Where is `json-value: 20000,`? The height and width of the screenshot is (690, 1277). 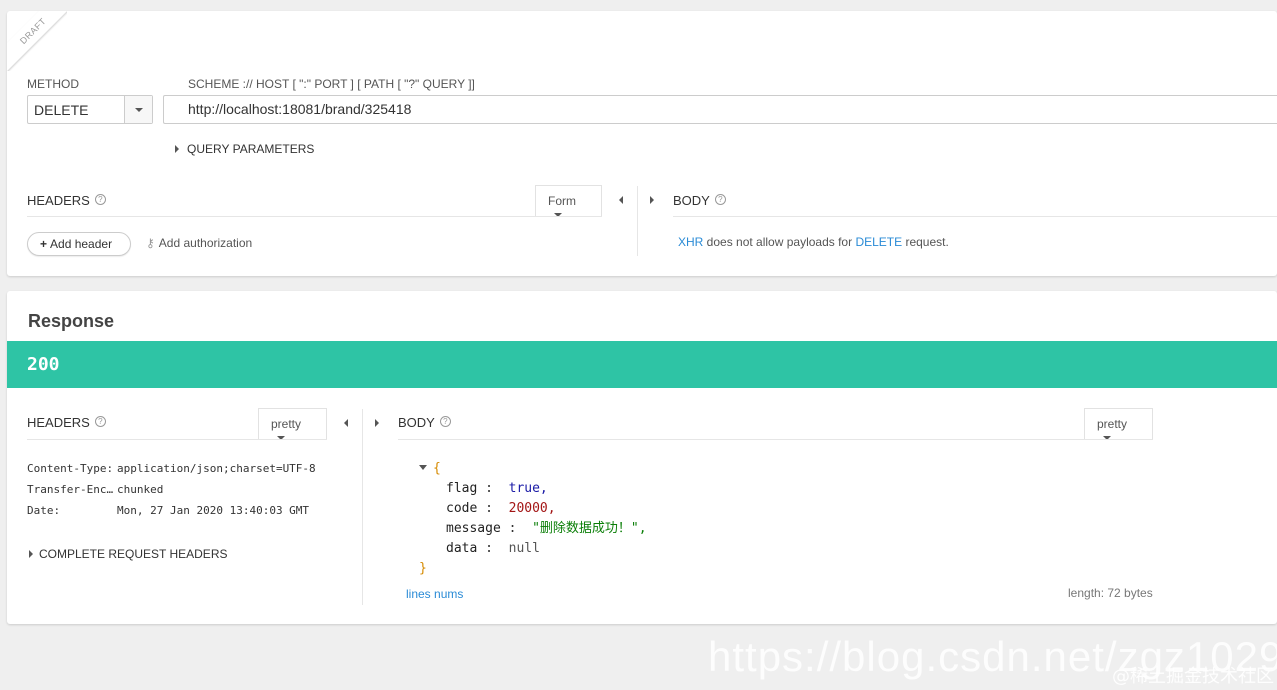 json-value: 20000, is located at coordinates (532, 508).